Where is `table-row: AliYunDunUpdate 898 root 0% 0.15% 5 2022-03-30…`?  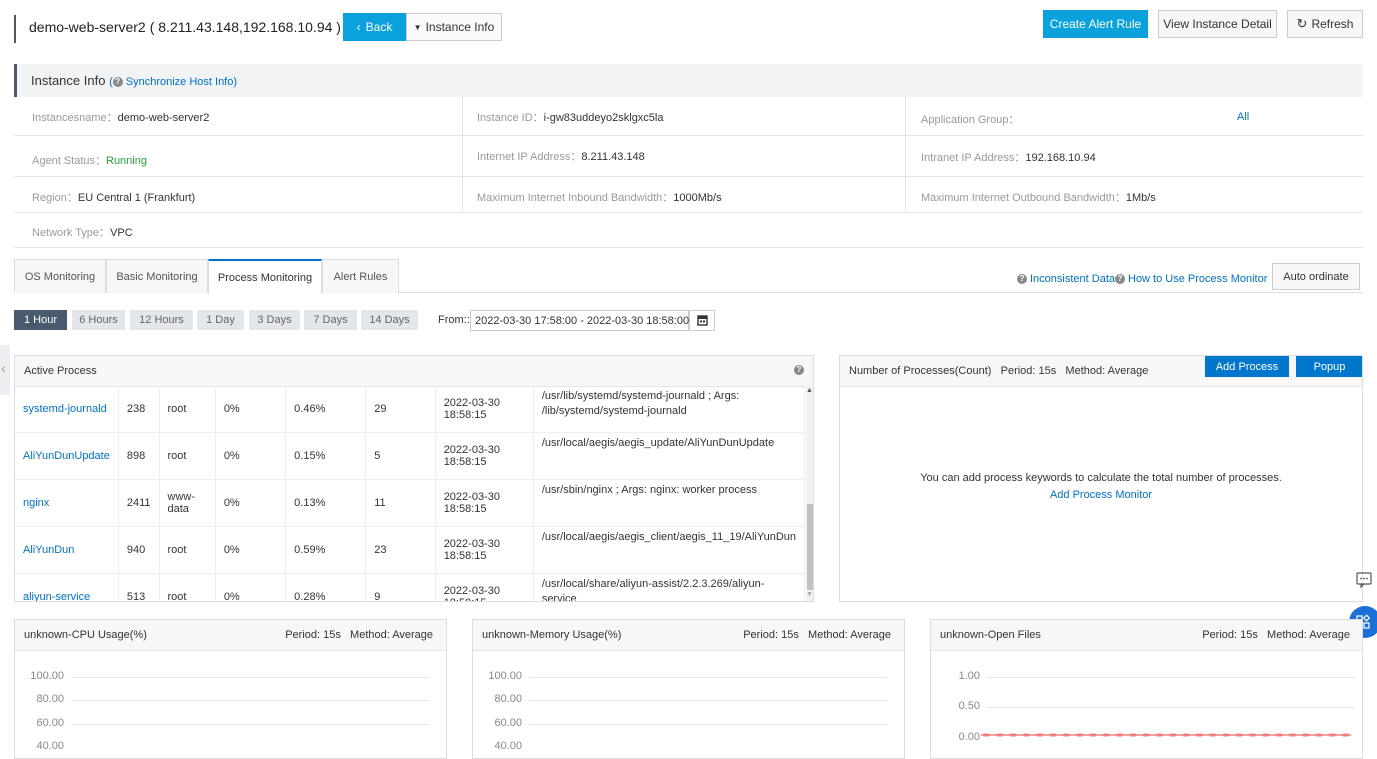
table-row: AliYunDunUpdate 898 root 0% 0.15% 5 2022-03-30… is located at coordinates (410, 456).